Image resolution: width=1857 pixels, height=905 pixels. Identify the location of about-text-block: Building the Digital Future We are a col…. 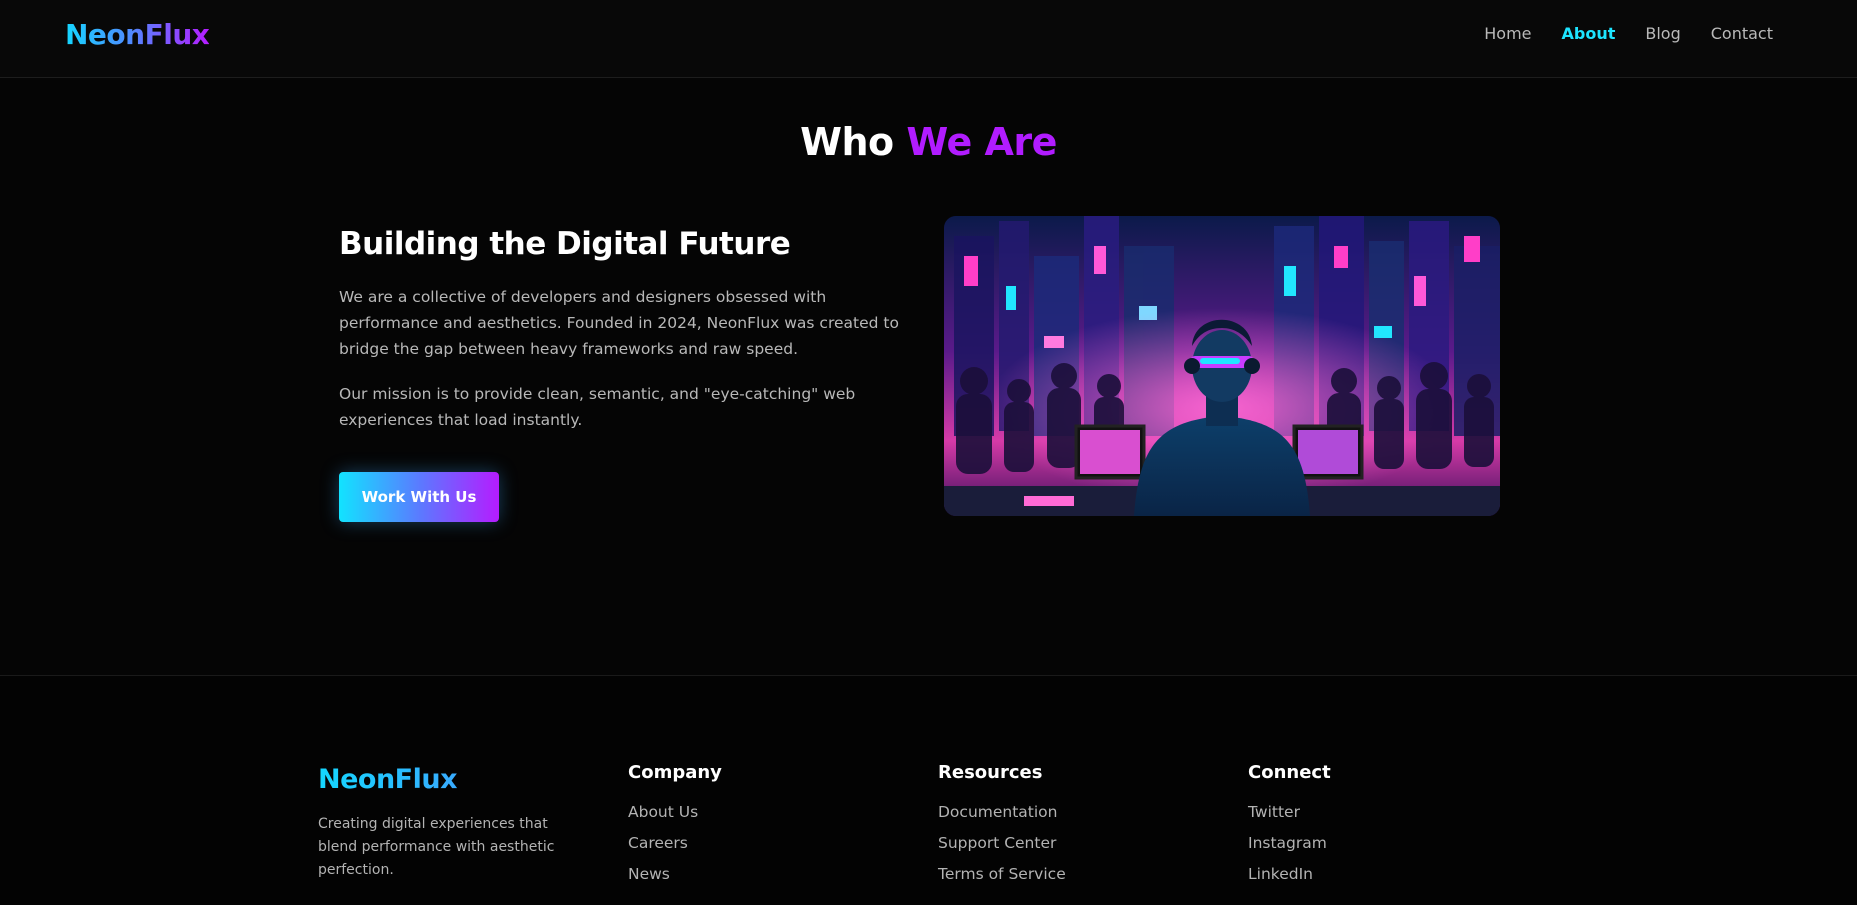
(624, 374).